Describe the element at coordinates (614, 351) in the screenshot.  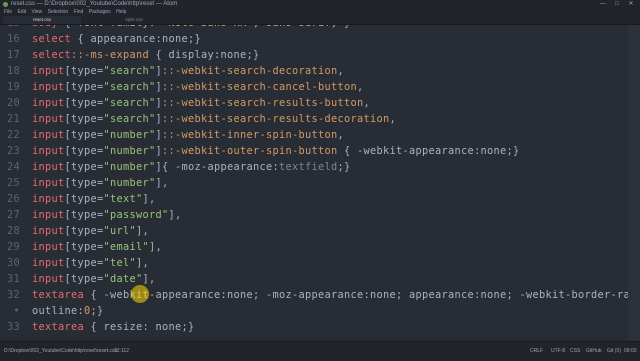
I see `status-git: Git (0)` at that location.